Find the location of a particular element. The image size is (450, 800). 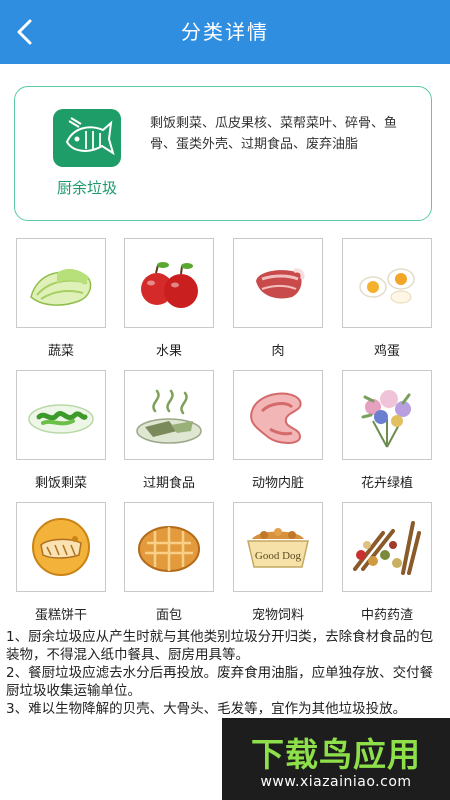

item-label: 蔬菜 is located at coordinates (60, 351).